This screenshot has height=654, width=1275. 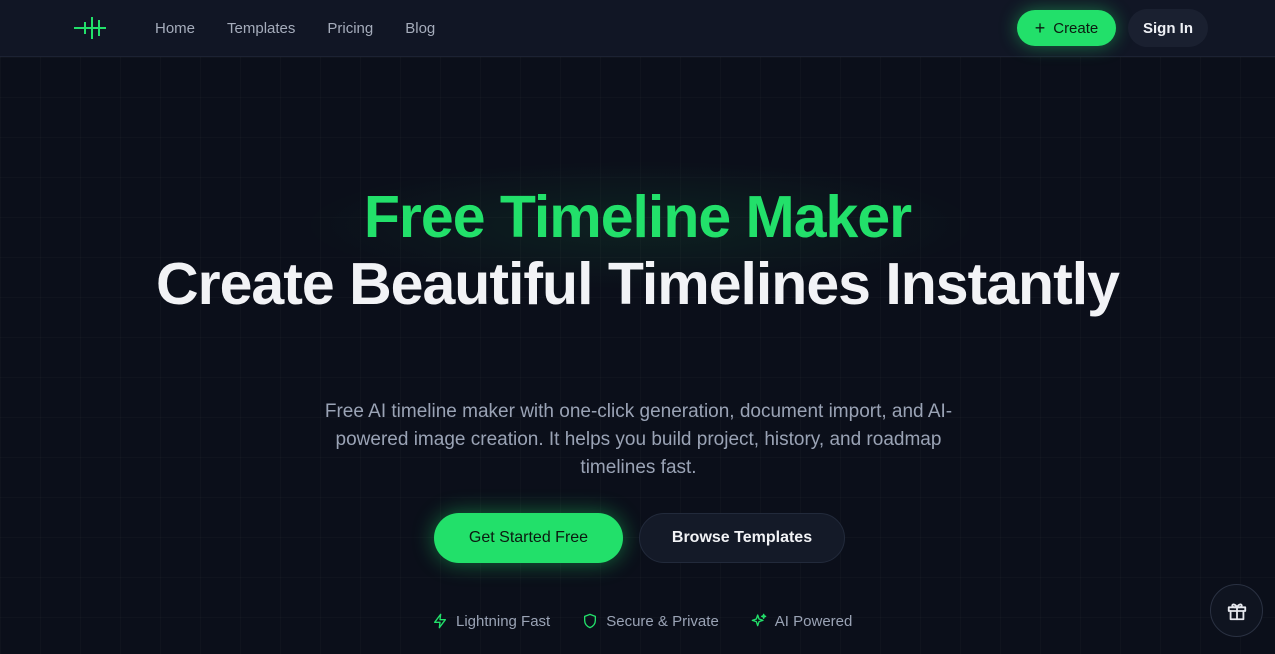 I want to click on create-button-label: Create, so click(x=1076, y=28).